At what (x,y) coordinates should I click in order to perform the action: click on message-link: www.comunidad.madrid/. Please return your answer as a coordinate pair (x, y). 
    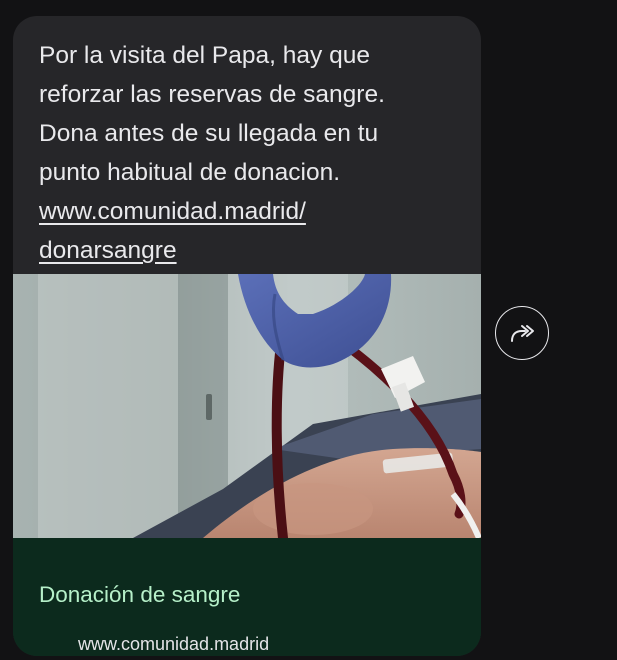
    Looking at the image, I should click on (172, 211).